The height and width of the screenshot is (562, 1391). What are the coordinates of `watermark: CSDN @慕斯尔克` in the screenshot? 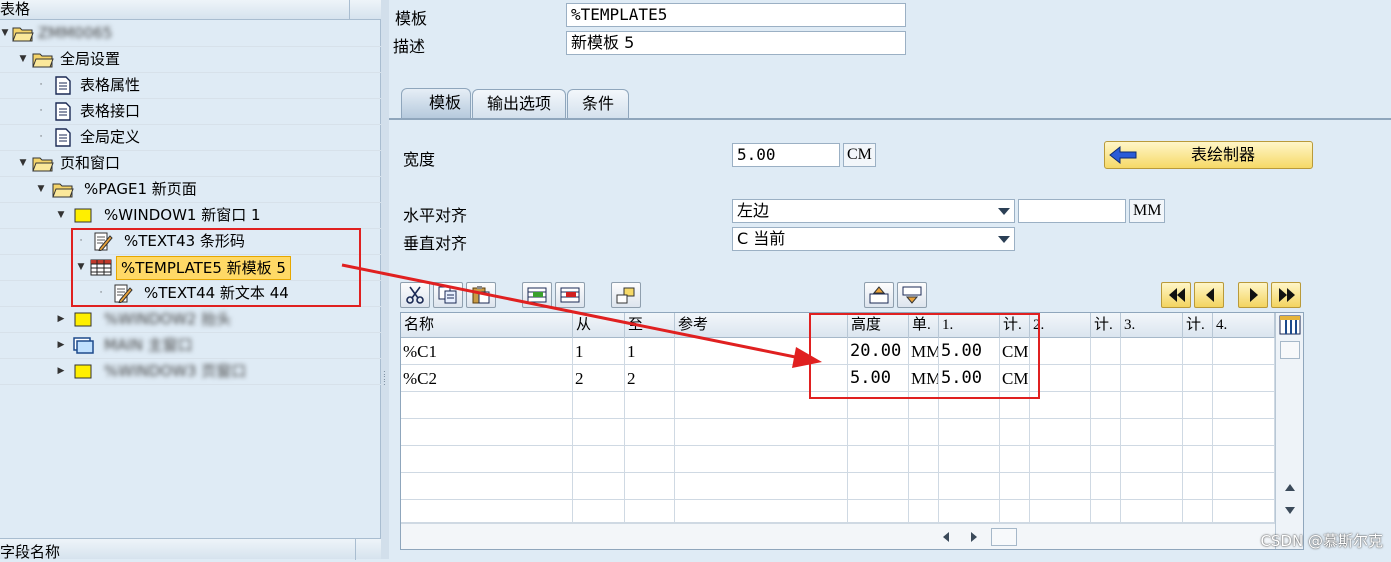 It's located at (1321, 541).